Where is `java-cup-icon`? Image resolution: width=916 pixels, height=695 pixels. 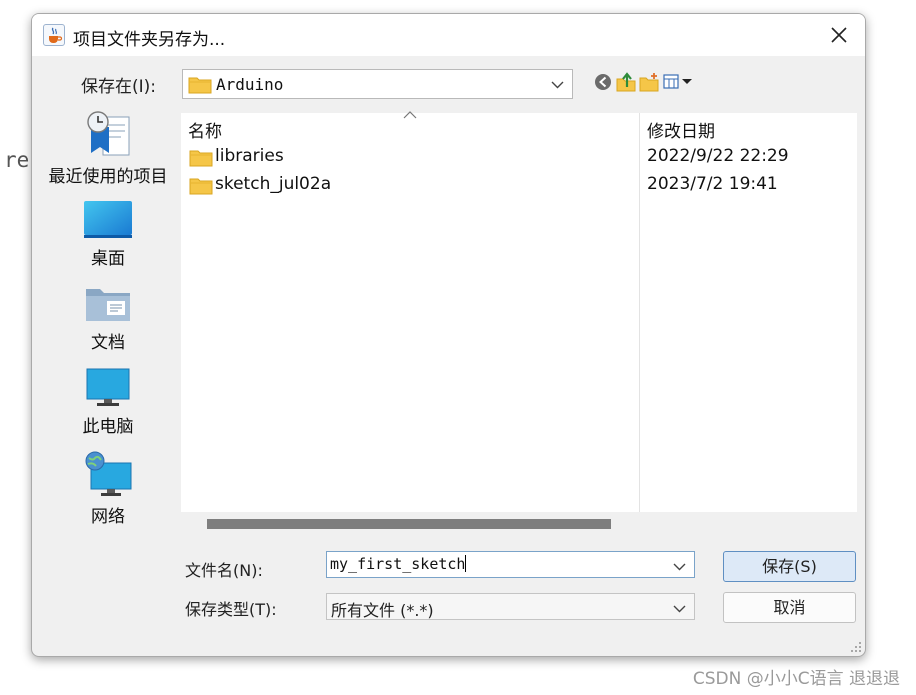 java-cup-icon is located at coordinates (54, 35).